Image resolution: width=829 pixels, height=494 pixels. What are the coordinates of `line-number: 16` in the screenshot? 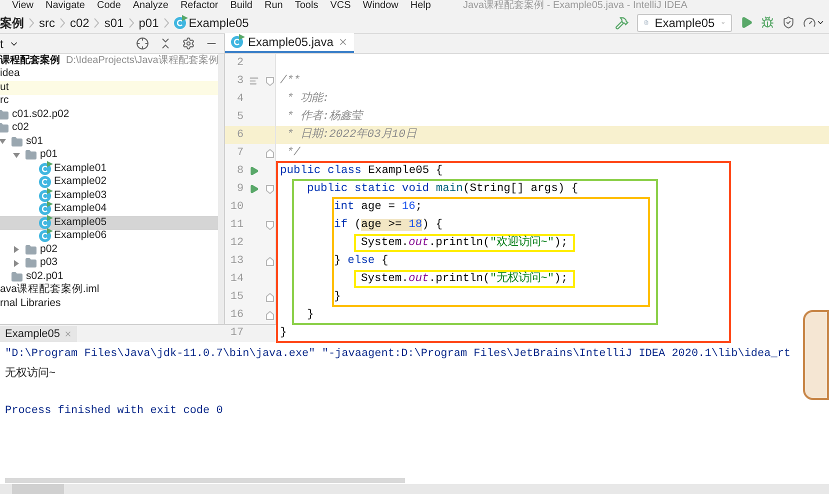 It's located at (236, 315).